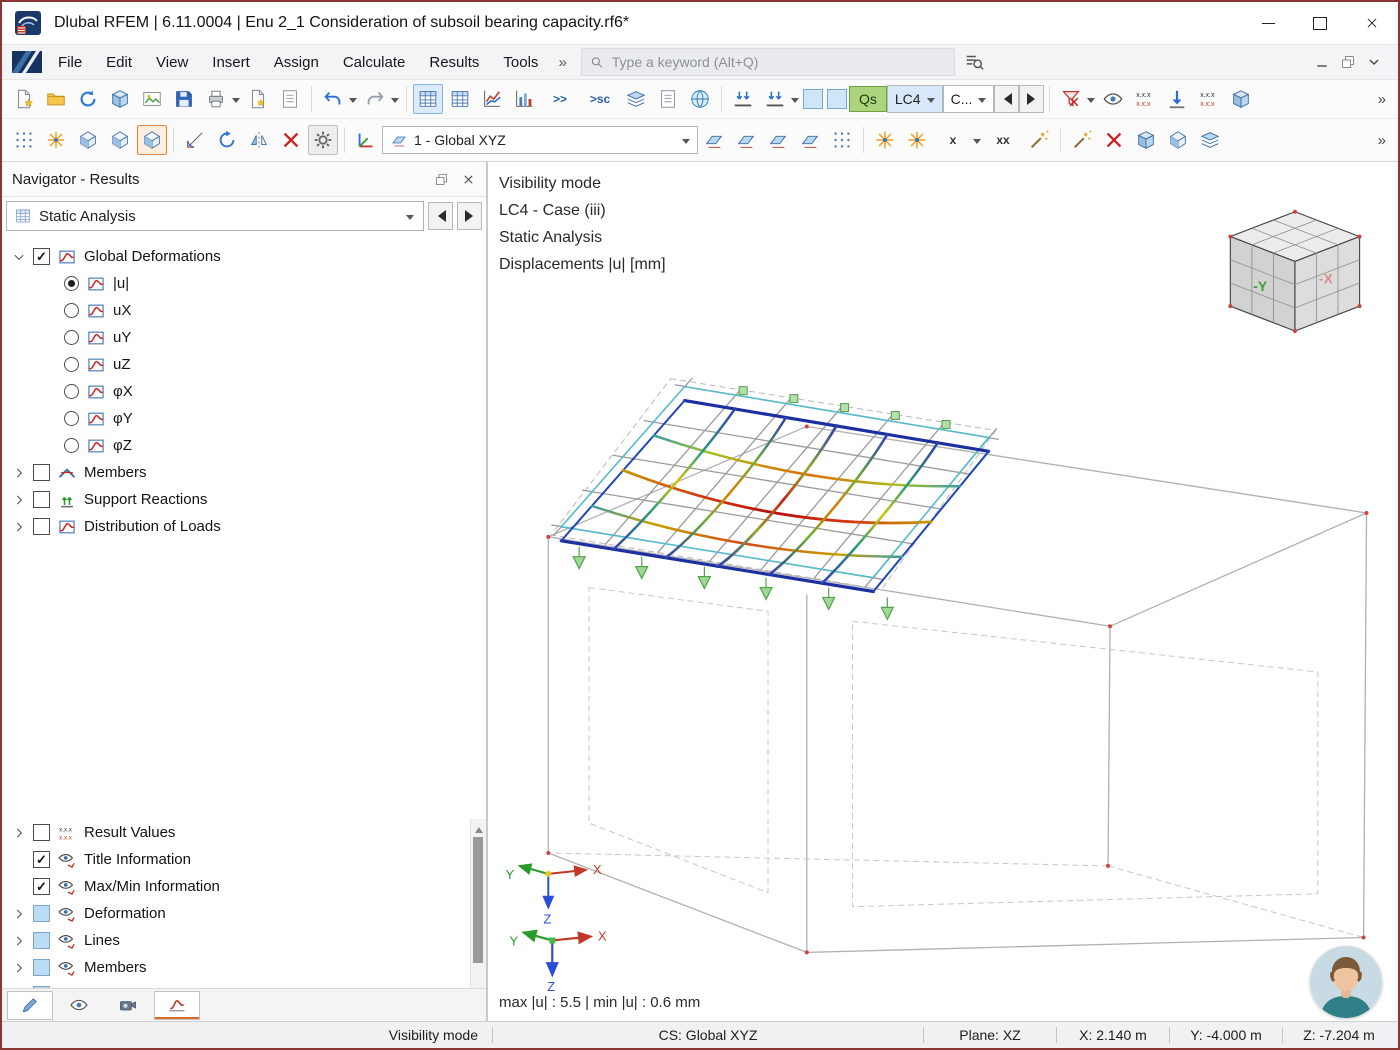  Describe the element at coordinates (24, 140) in the screenshot. I see `node-grid-icon` at that location.